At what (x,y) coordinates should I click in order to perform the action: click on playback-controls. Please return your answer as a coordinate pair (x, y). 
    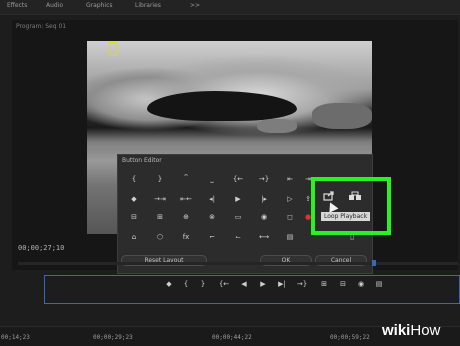
    Looking at the image, I should click on (252, 289).